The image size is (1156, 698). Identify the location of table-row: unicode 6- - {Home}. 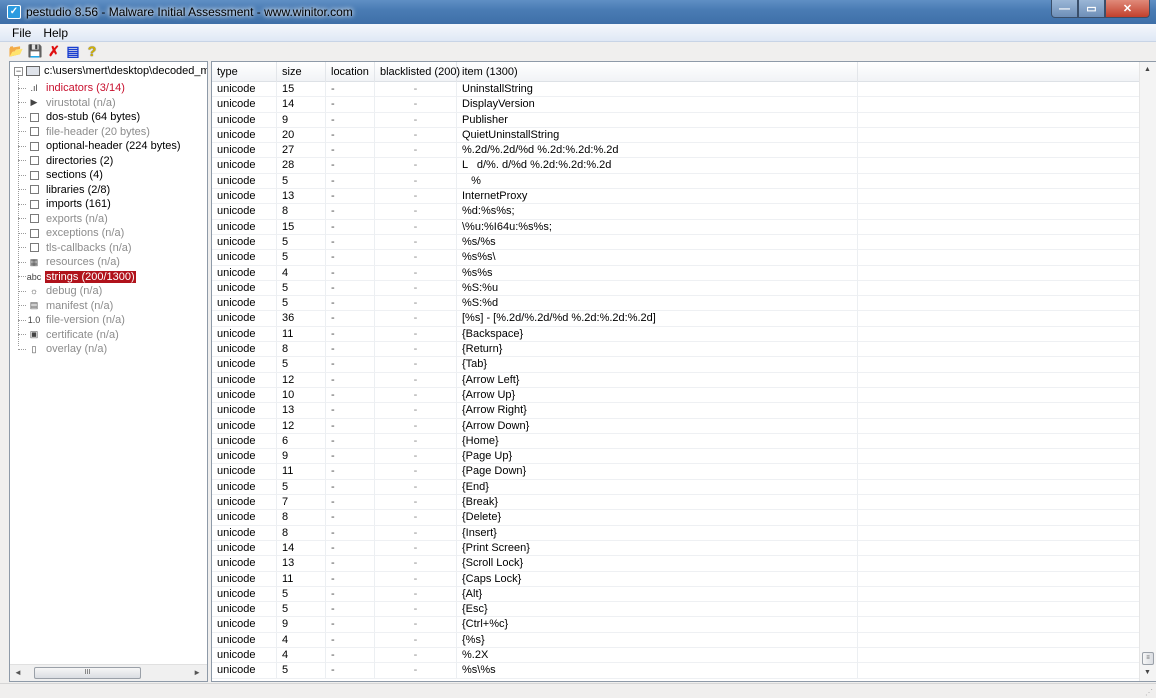
(676, 441).